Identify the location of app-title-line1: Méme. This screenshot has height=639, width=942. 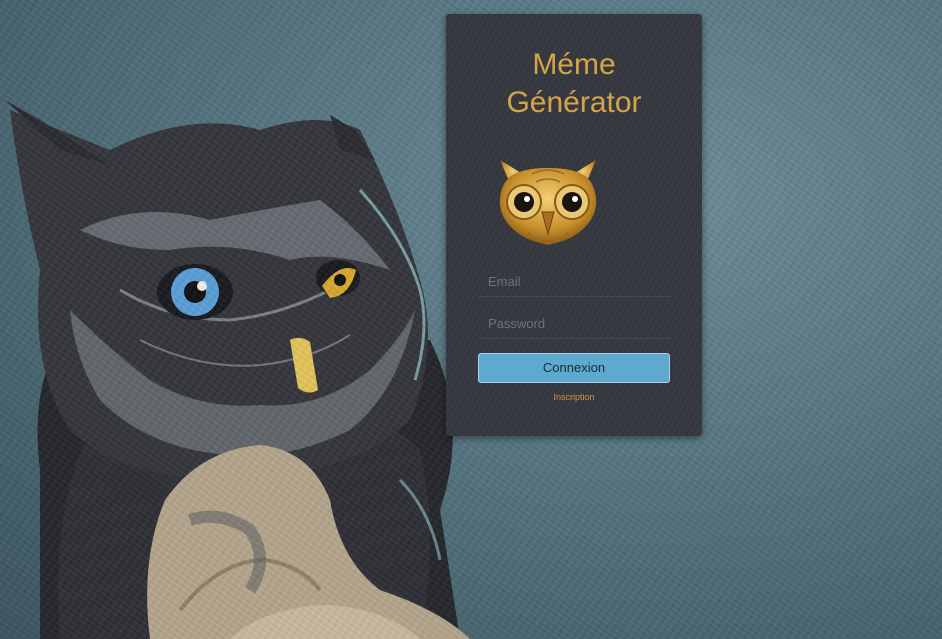
(574, 64).